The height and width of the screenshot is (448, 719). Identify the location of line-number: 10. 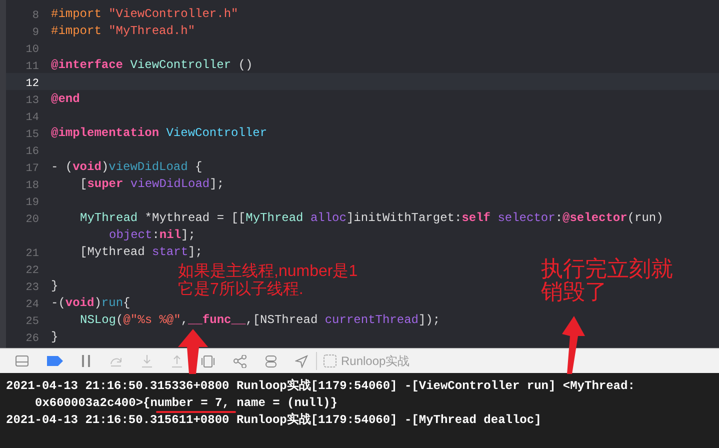
(32, 50).